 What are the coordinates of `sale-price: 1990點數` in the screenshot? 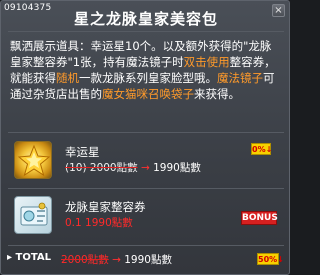 It's located at (177, 168).